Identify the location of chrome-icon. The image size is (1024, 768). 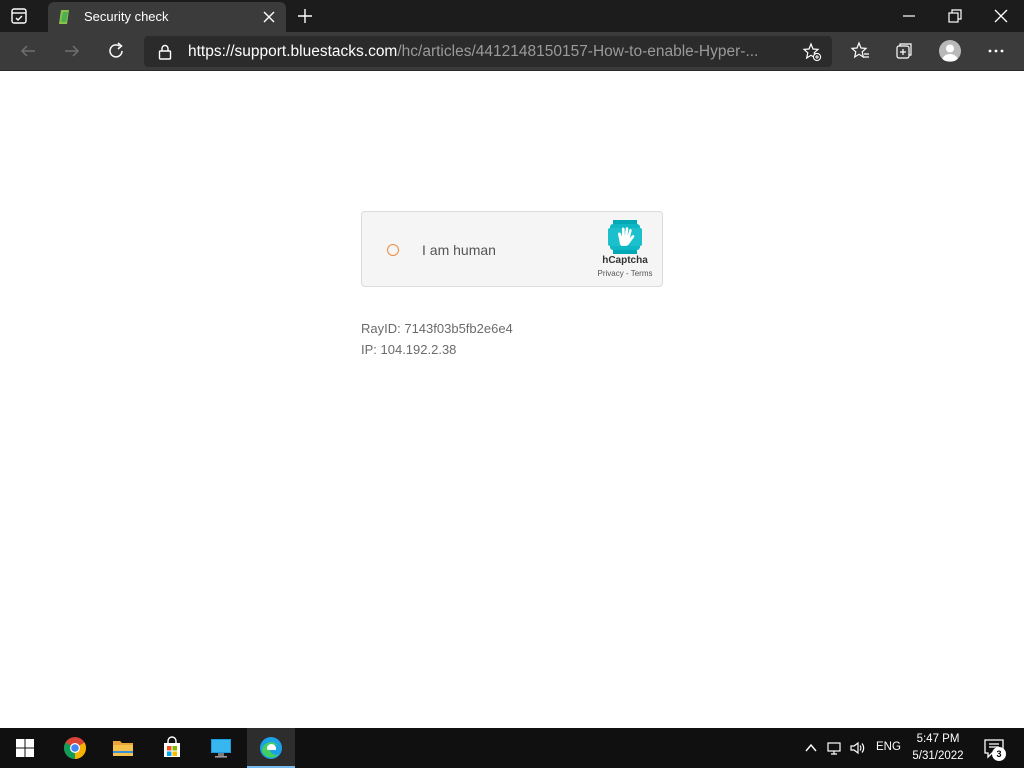
(75, 748).